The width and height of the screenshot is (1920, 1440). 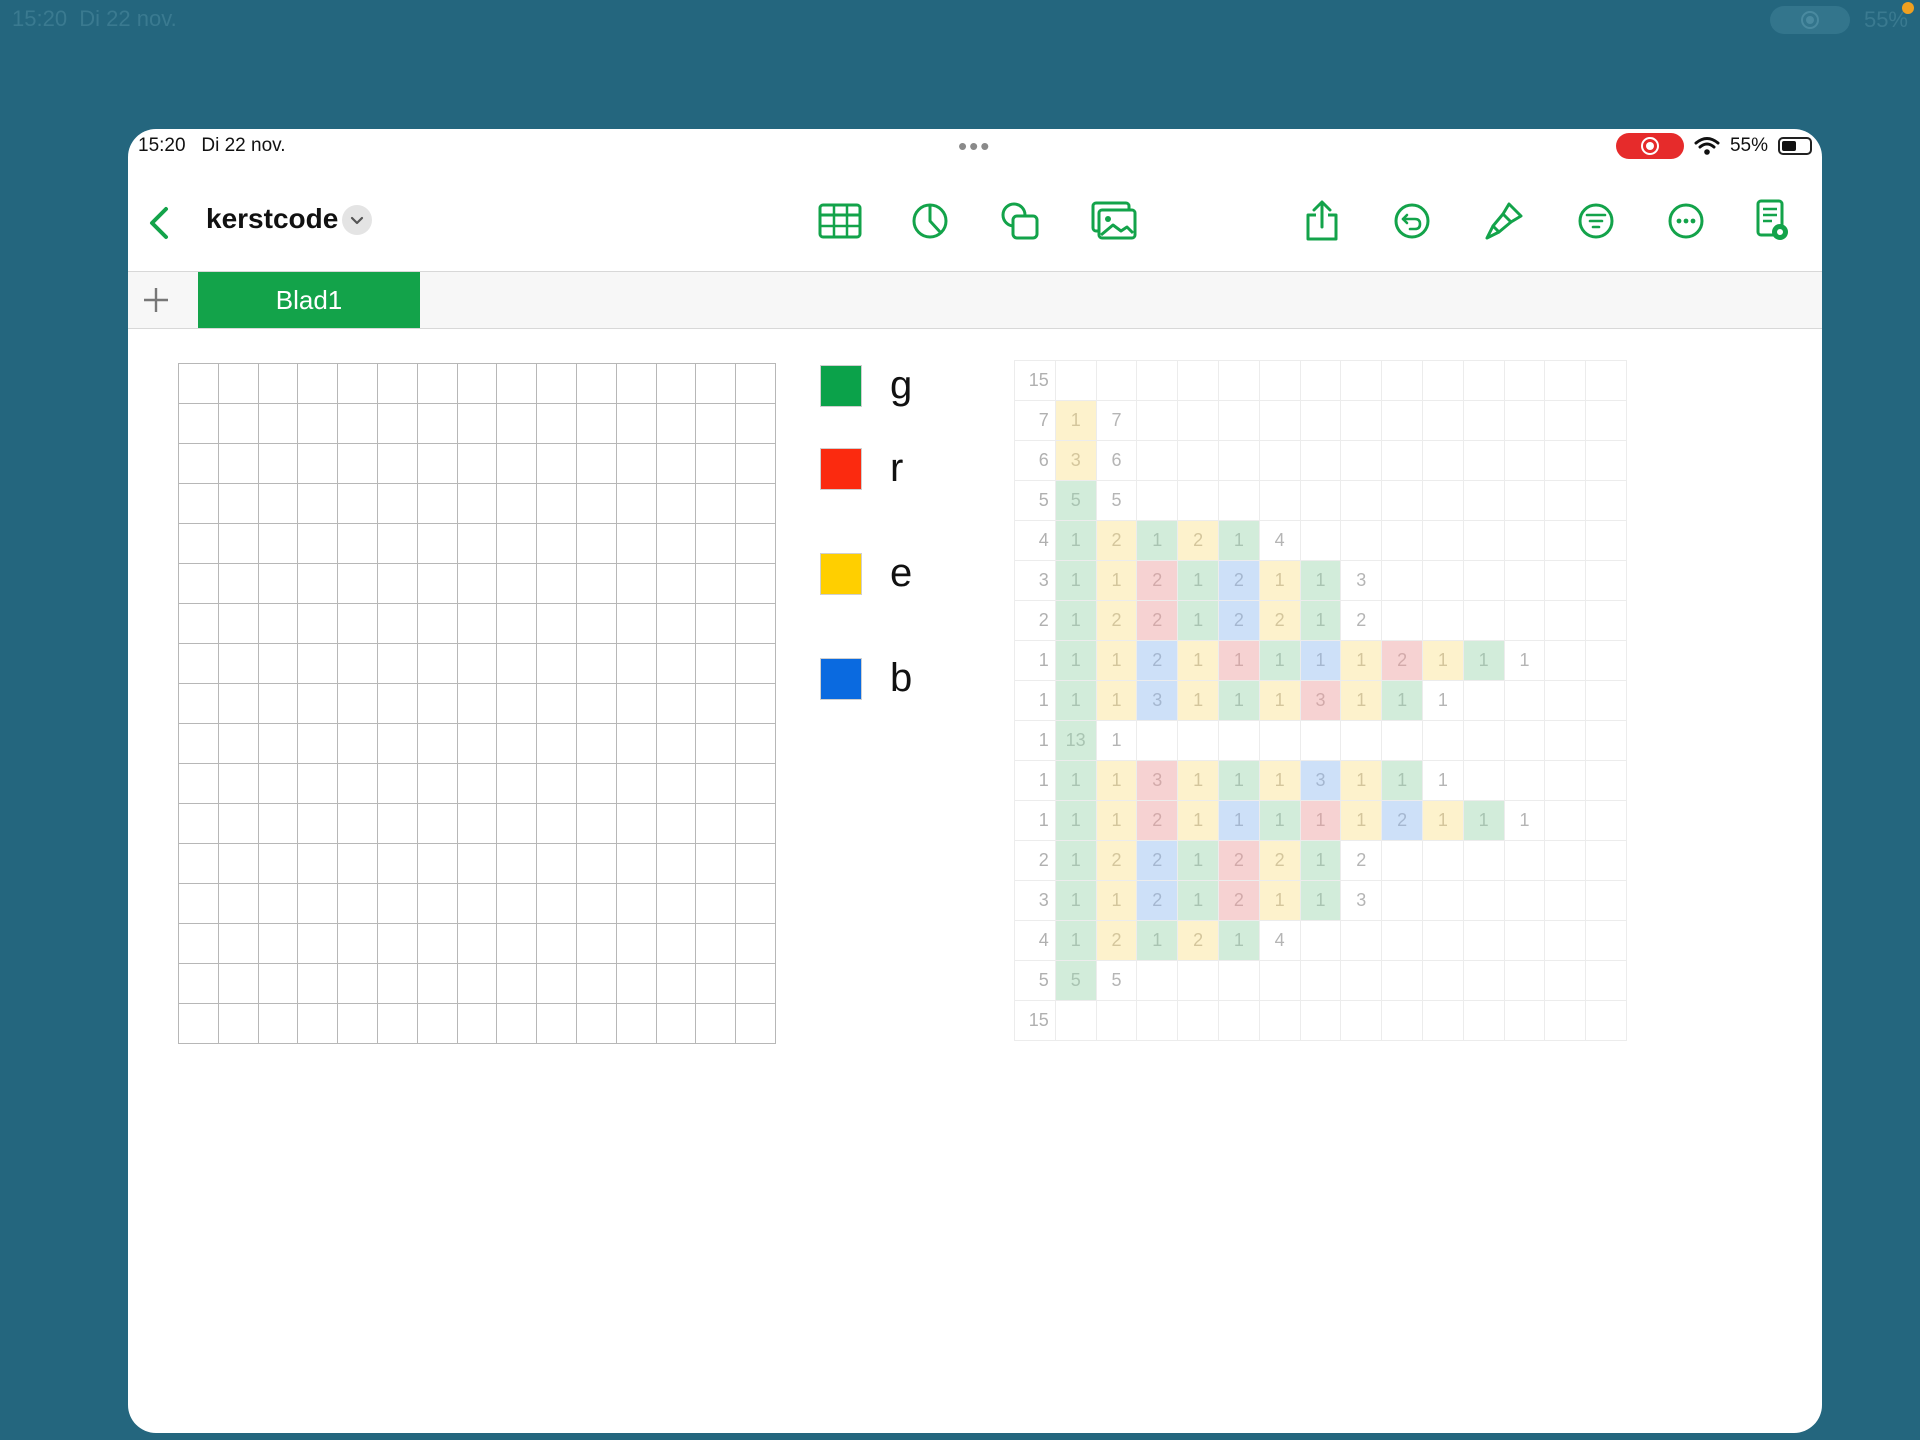 What do you see at coordinates (1075, 980) in the screenshot?
I see `clue-cell-g: 5` at bounding box center [1075, 980].